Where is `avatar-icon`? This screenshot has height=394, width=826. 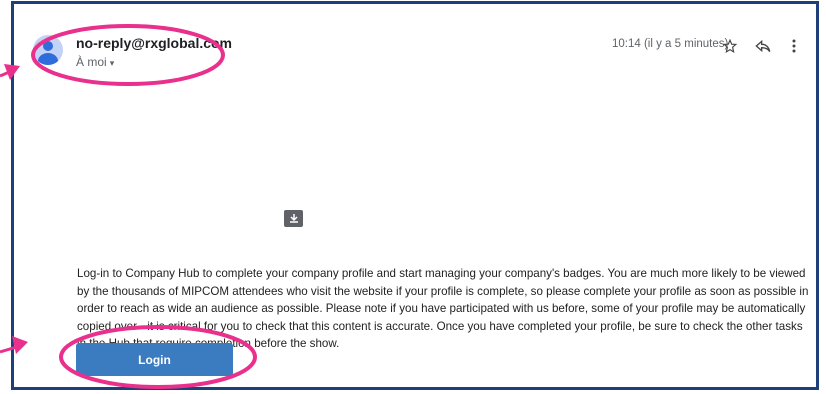 avatar-icon is located at coordinates (48, 50).